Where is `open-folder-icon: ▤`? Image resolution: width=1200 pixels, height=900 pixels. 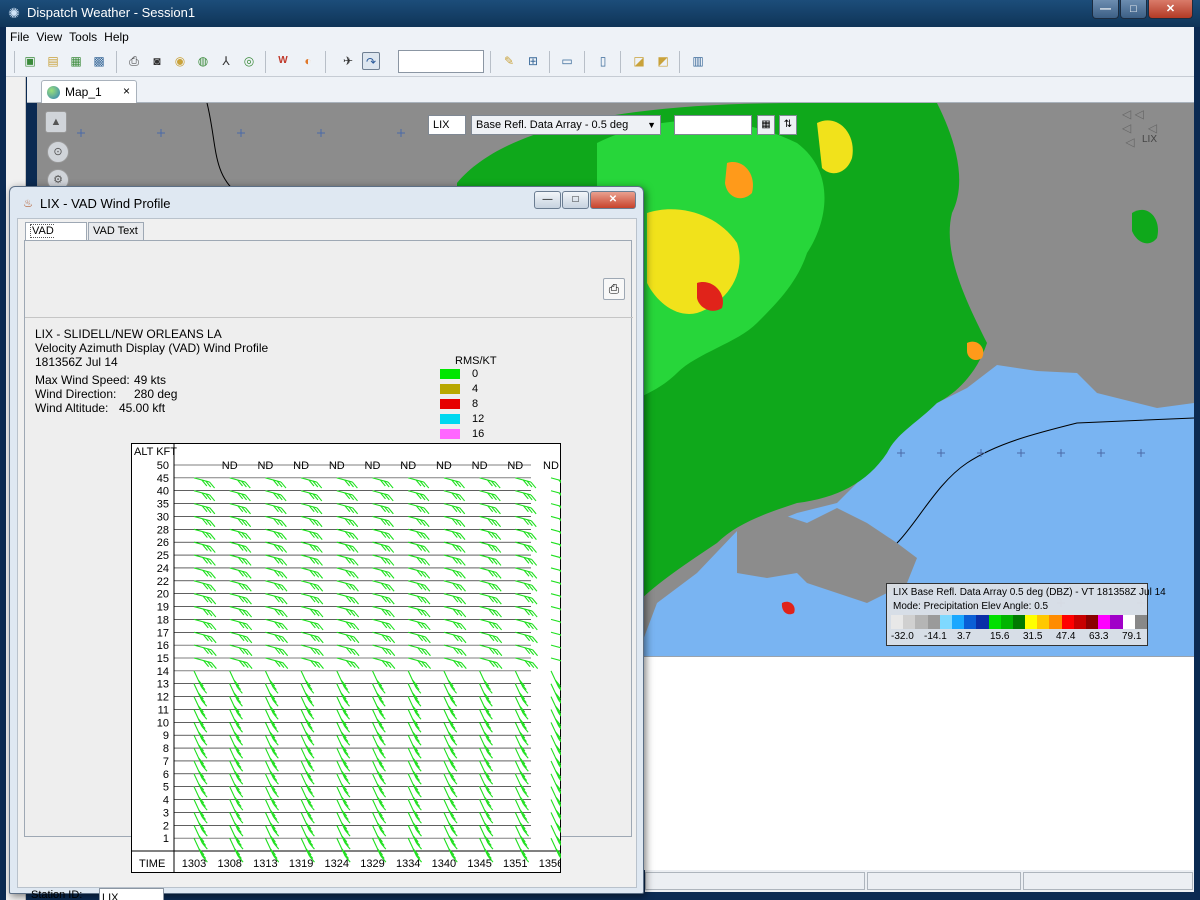
open-folder-icon: ▤ is located at coordinates (53, 61).